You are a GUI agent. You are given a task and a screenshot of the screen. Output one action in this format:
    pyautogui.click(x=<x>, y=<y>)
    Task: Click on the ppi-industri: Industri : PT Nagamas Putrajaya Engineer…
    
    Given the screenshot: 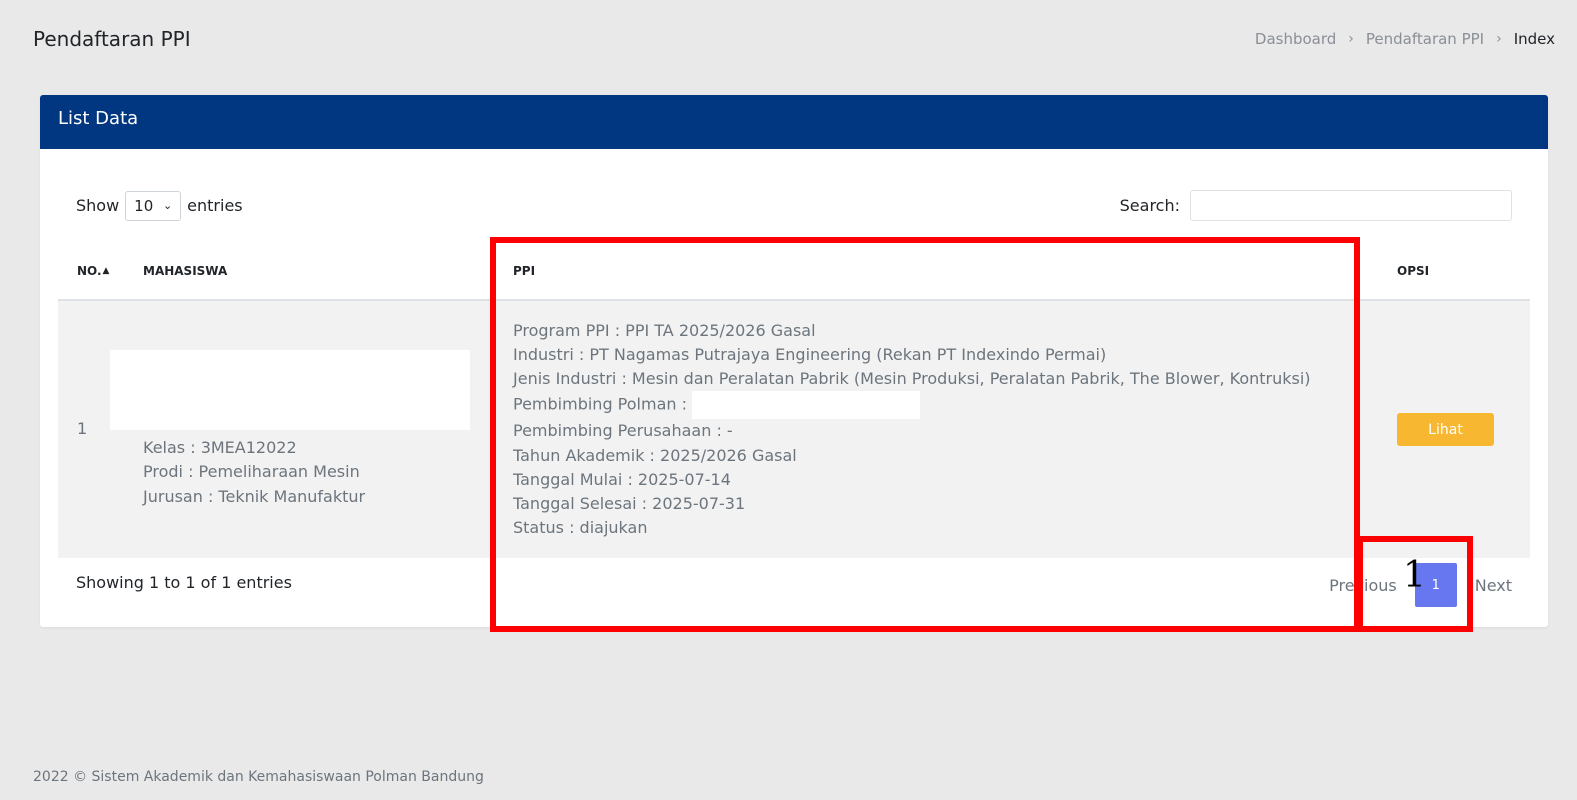 What is the action you would take?
    pyautogui.click(x=810, y=354)
    